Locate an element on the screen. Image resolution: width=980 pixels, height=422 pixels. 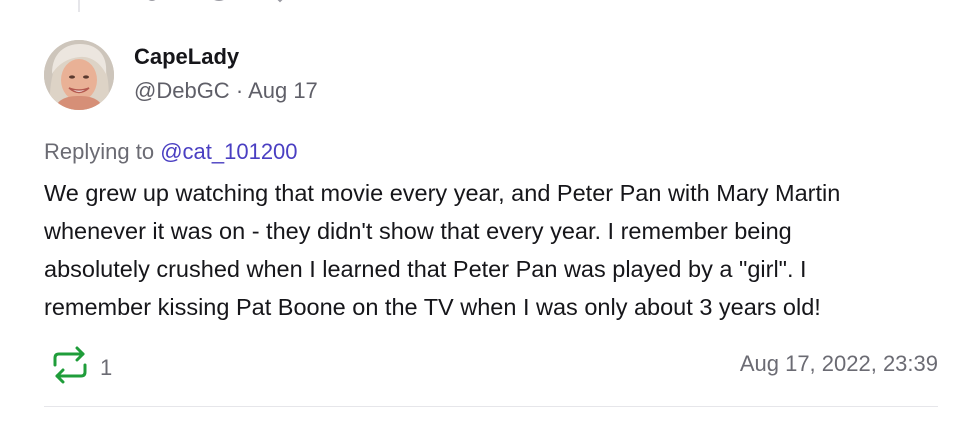
repost-icon-previous is located at coordinates (216, 3).